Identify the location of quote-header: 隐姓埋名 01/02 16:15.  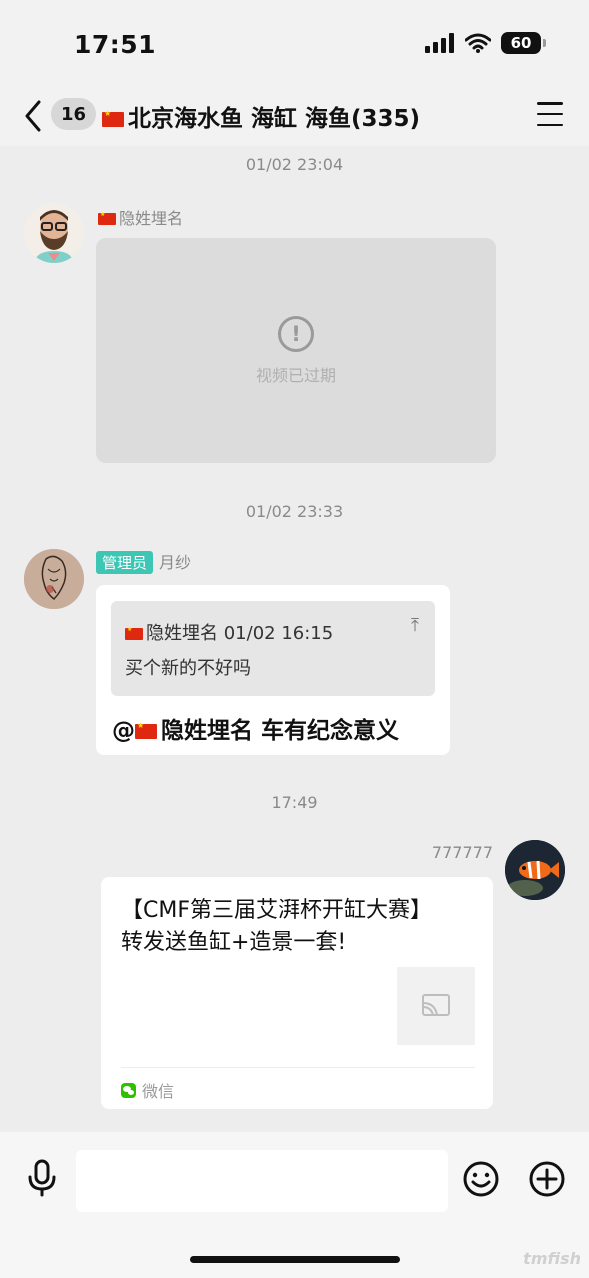
(229, 632).